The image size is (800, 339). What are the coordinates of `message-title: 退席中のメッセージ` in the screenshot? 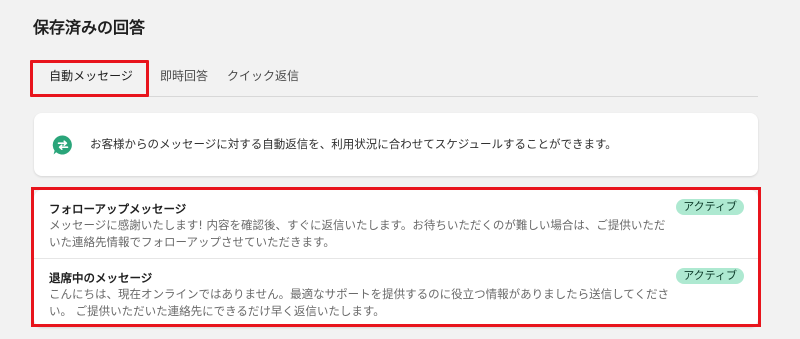 It's located at (101, 278).